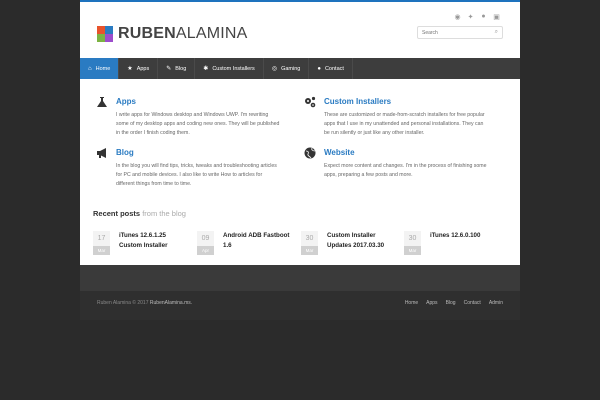 This screenshot has height=400, width=600. Describe the element at coordinates (310, 153) in the screenshot. I see `globe-icon` at that location.